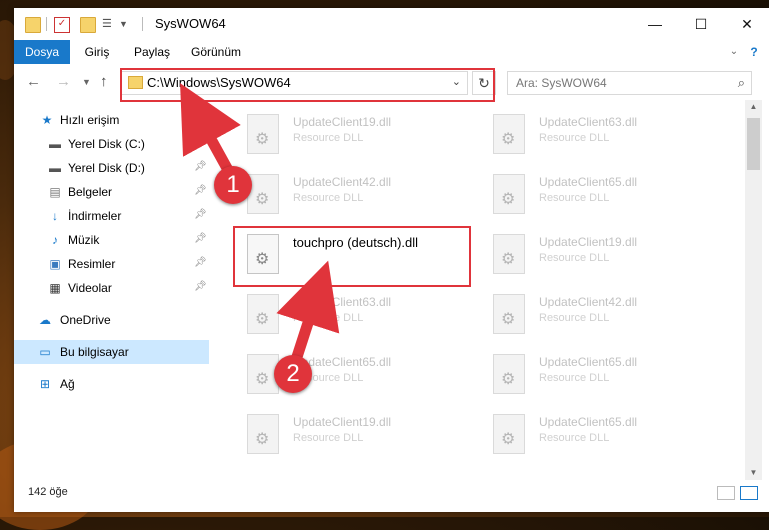 This screenshot has height=530, width=769. Describe the element at coordinates (726, 493) in the screenshot. I see `details-view-icon` at that location.